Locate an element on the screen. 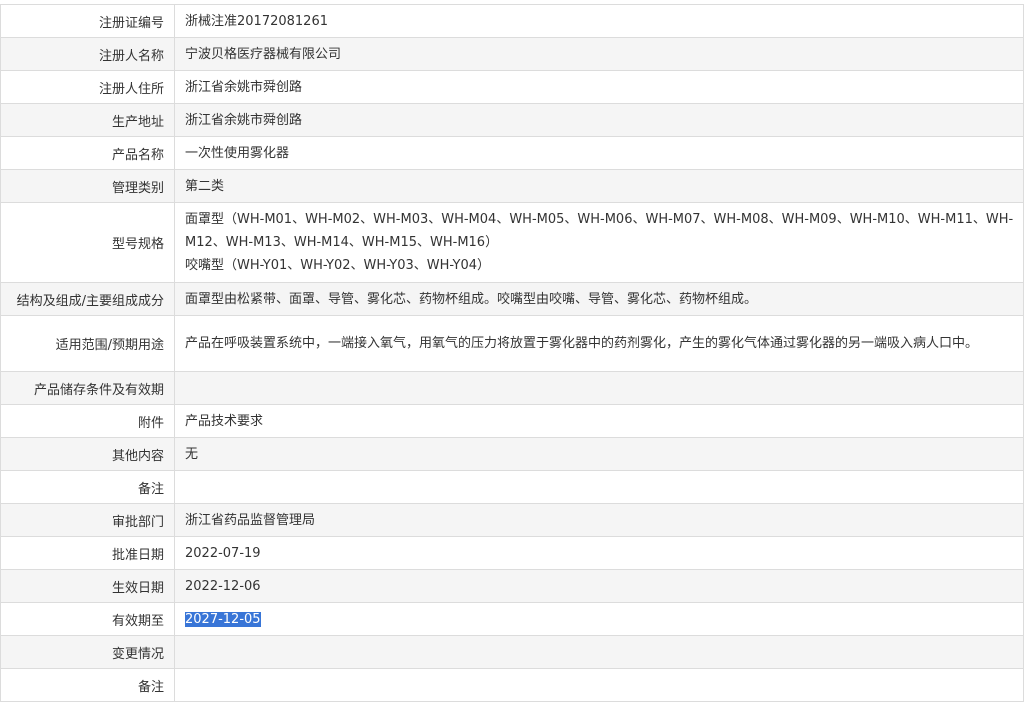 This screenshot has width=1029, height=702. value-other-content: 无 is located at coordinates (599, 454).